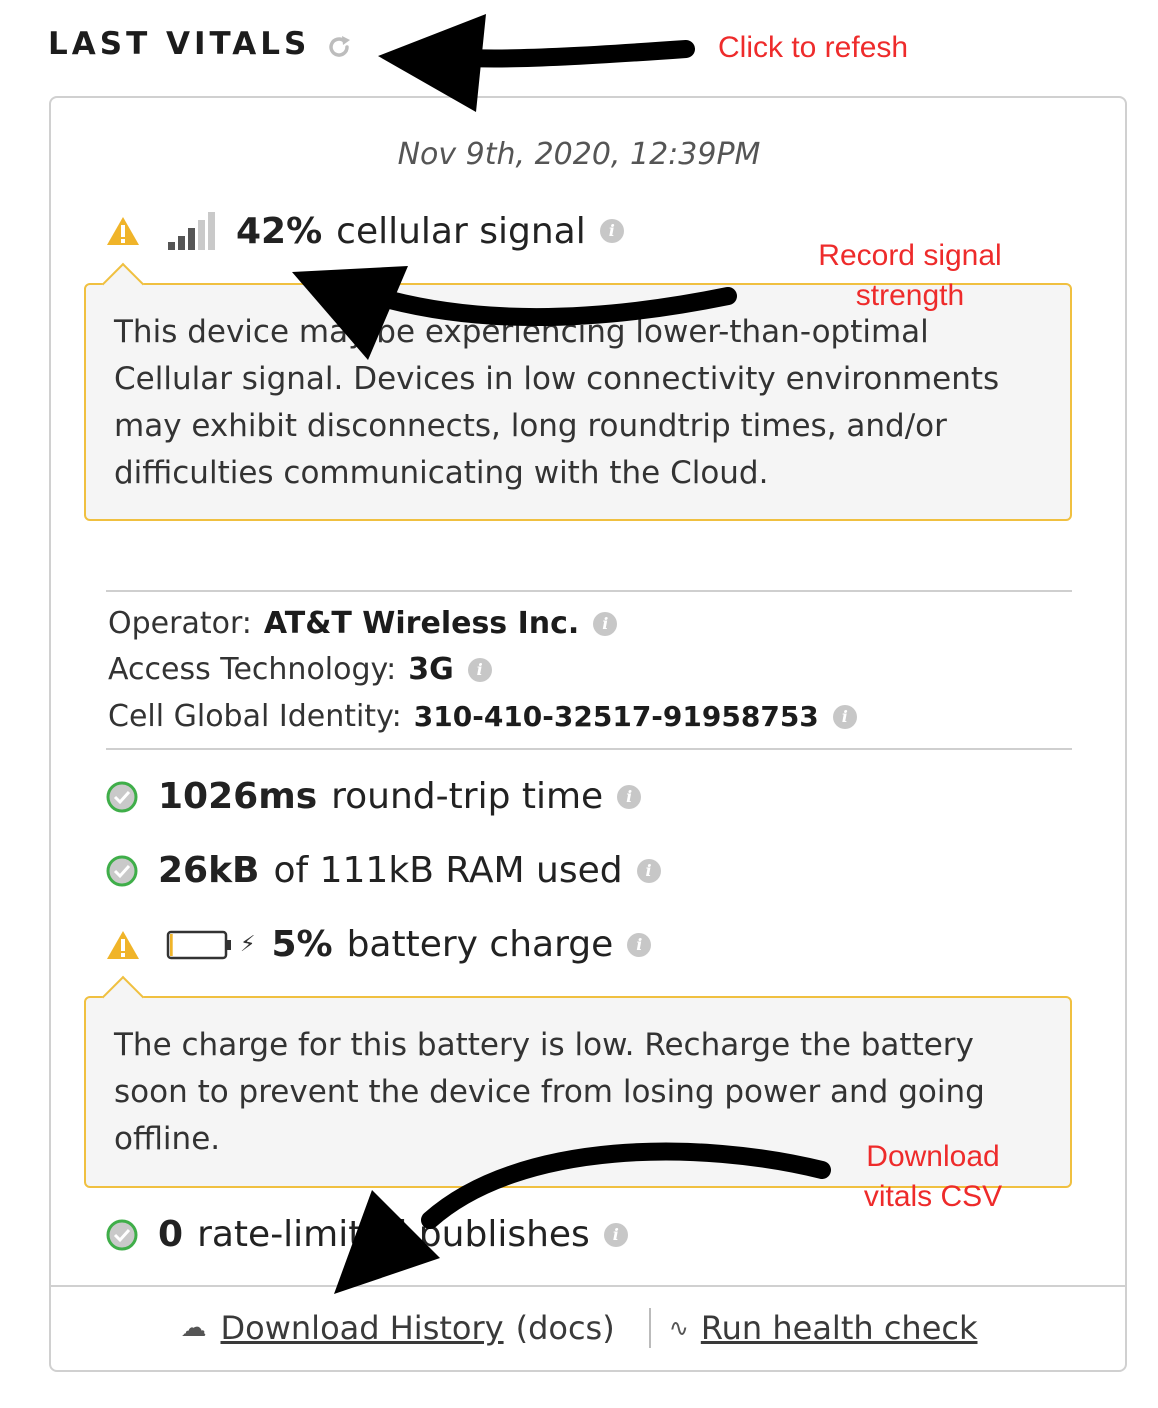  Describe the element at coordinates (393, 1234) in the screenshot. I see `publishes-label: rate-limited publishes` at that location.